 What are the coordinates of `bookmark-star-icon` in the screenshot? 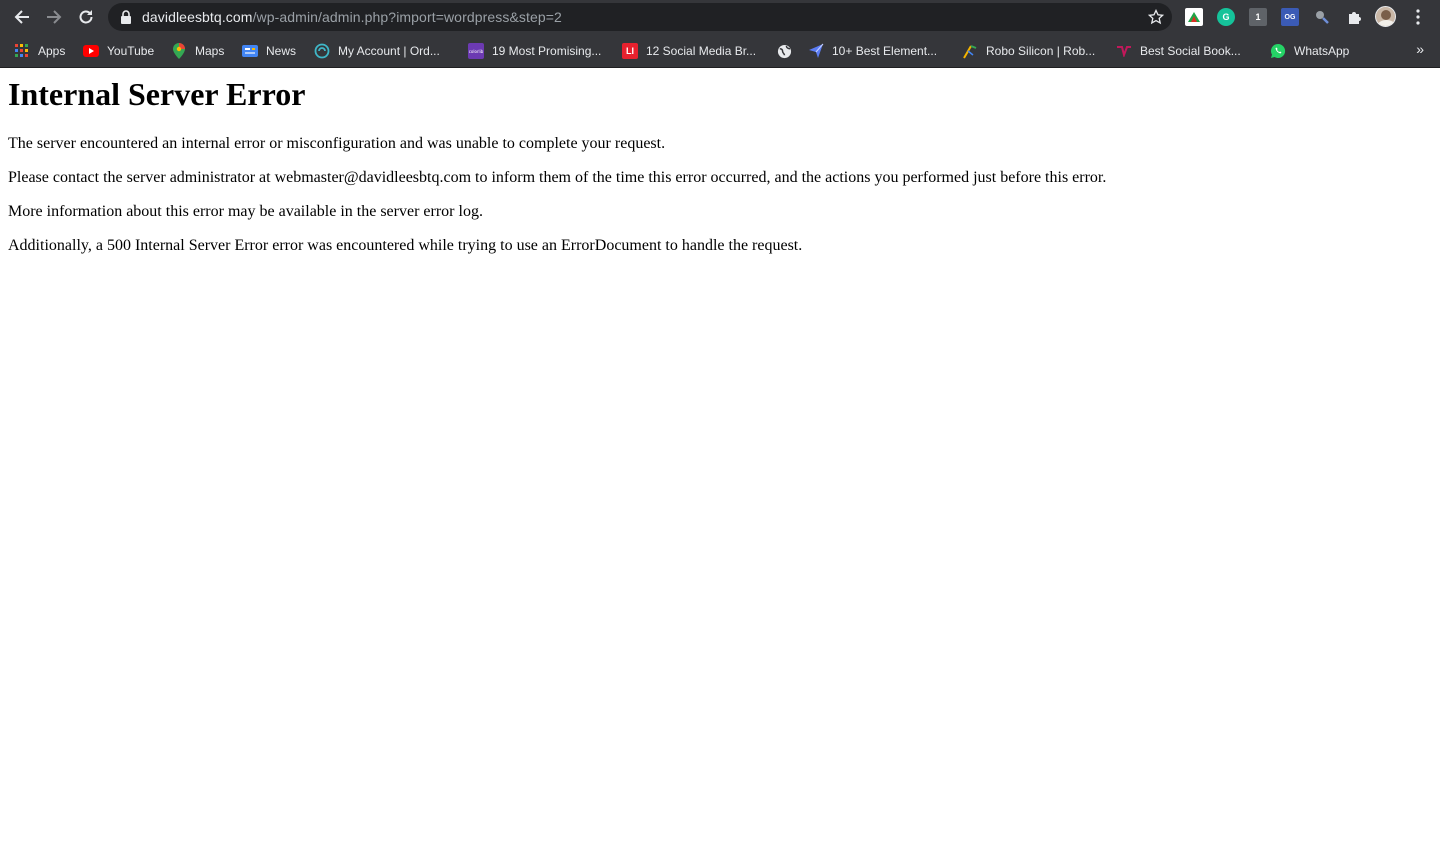 It's located at (1156, 17).